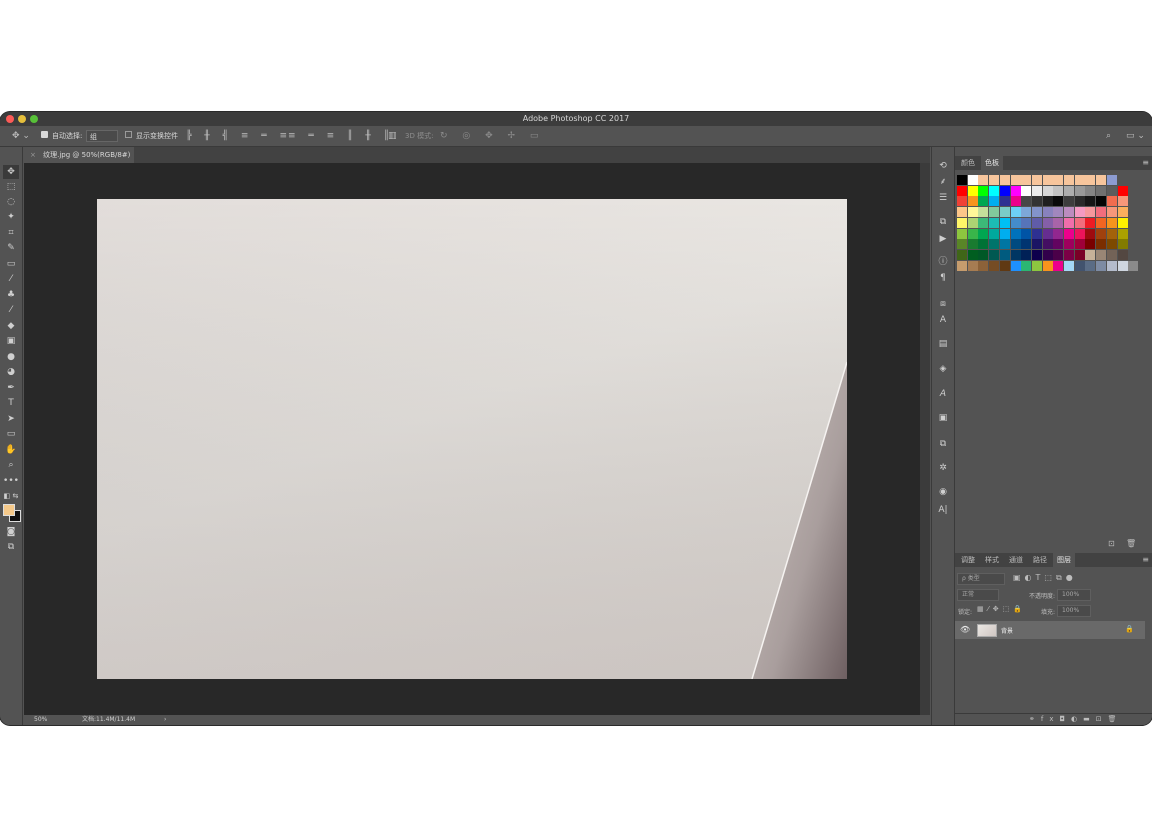 This screenshot has height=838, width=1152. What do you see at coordinates (943, 510) in the screenshot?
I see `paragraph-styles-icon: A|` at bounding box center [943, 510].